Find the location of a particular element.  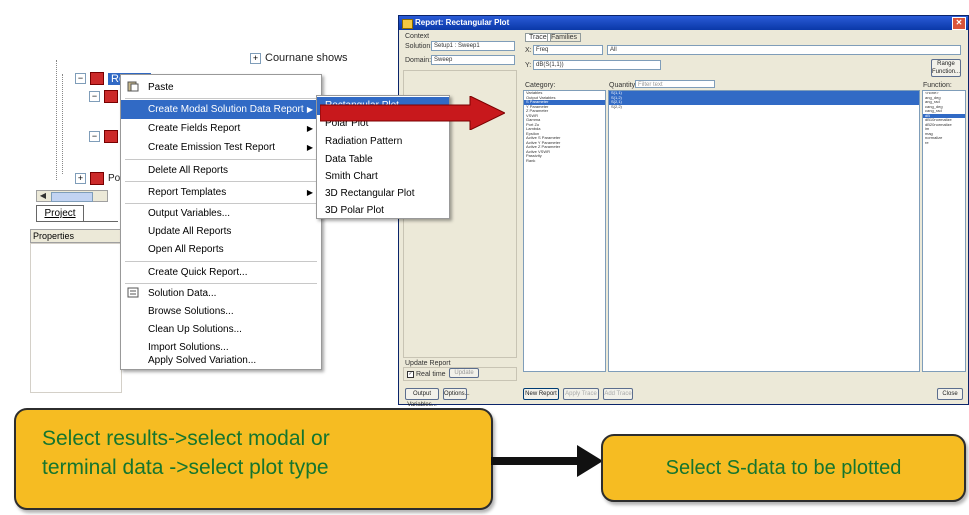

x-select: Freq is located at coordinates (568, 50).